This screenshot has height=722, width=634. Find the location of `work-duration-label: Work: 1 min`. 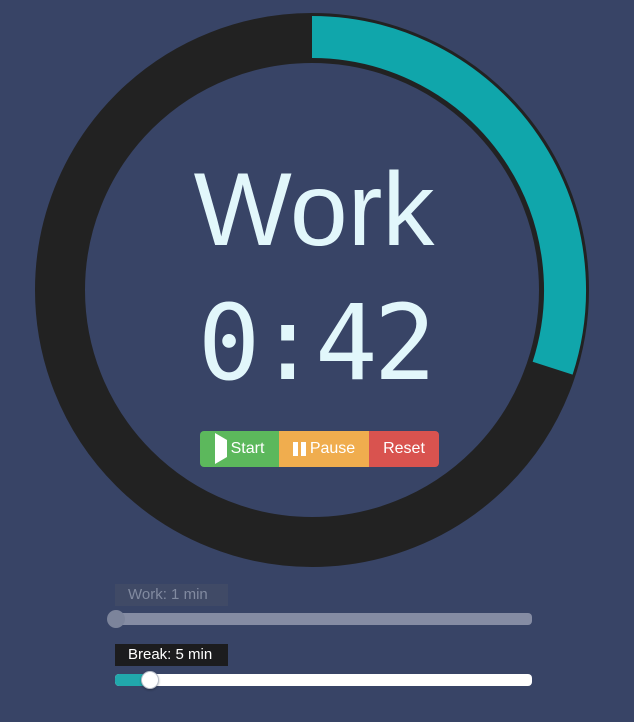

work-duration-label: Work: 1 min is located at coordinates (171, 595).